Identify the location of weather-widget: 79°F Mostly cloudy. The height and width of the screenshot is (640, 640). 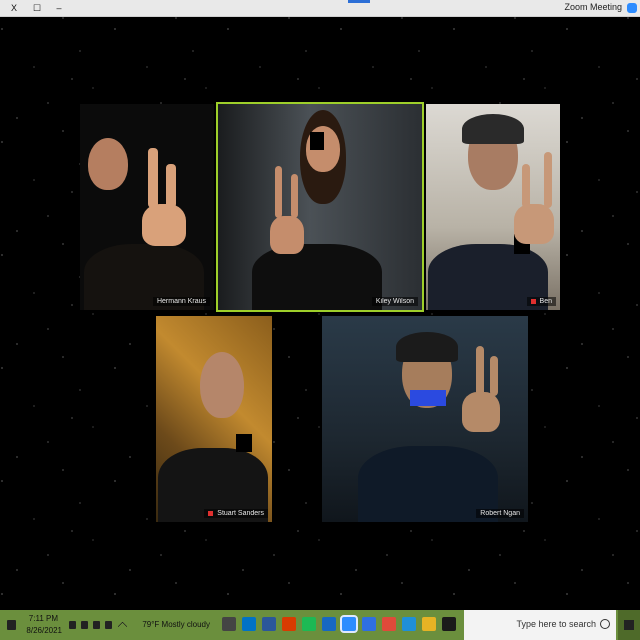
(176, 624).